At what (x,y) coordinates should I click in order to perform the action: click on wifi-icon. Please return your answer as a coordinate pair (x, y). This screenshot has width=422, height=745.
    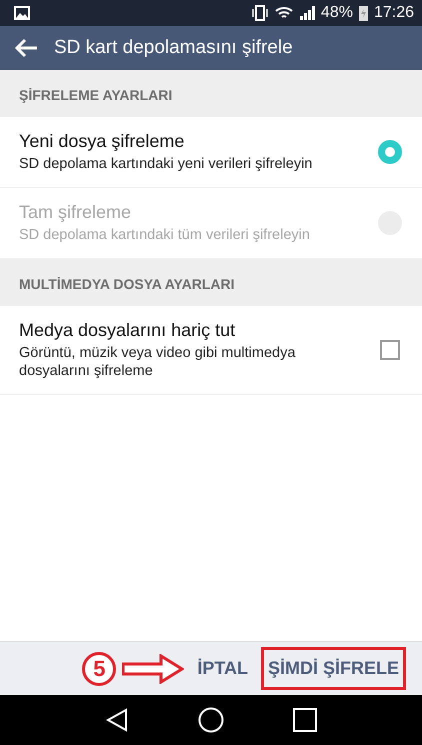
    Looking at the image, I should click on (283, 13).